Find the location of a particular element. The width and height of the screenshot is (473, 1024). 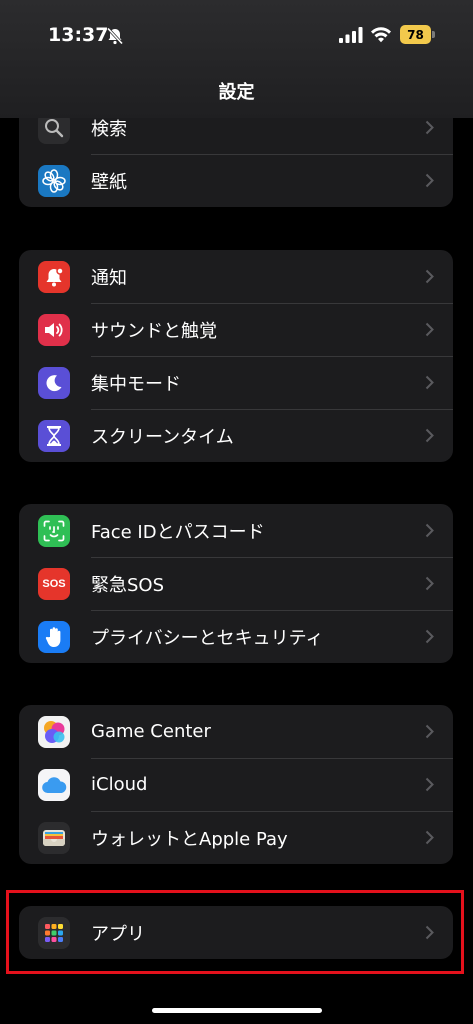

status-time: 13:37 is located at coordinates (78, 35).